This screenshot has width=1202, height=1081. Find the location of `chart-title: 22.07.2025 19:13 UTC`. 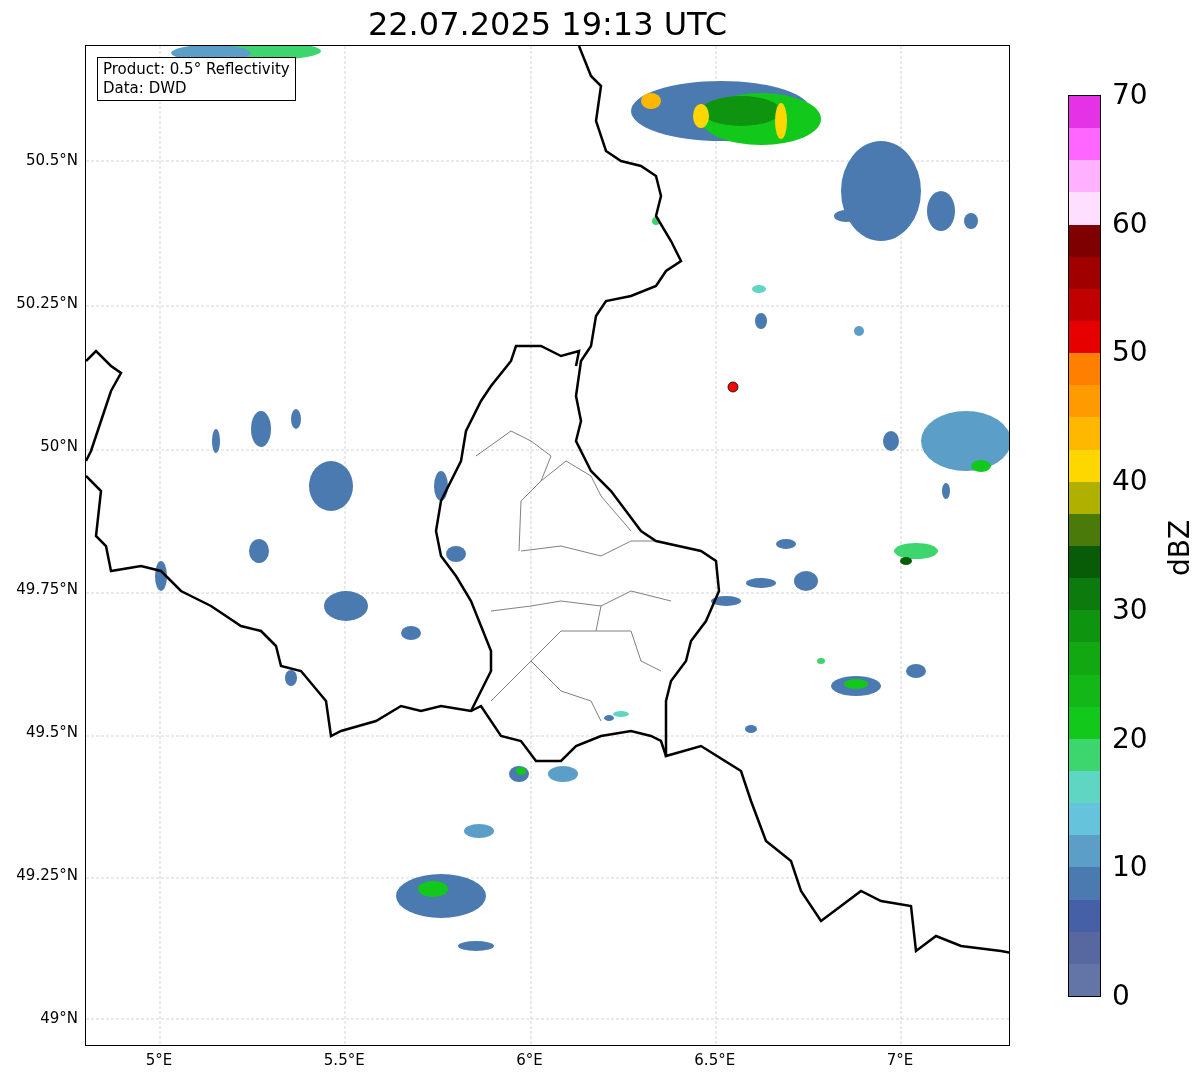

chart-title: 22.07.2025 19:13 UTC is located at coordinates (547, 24).